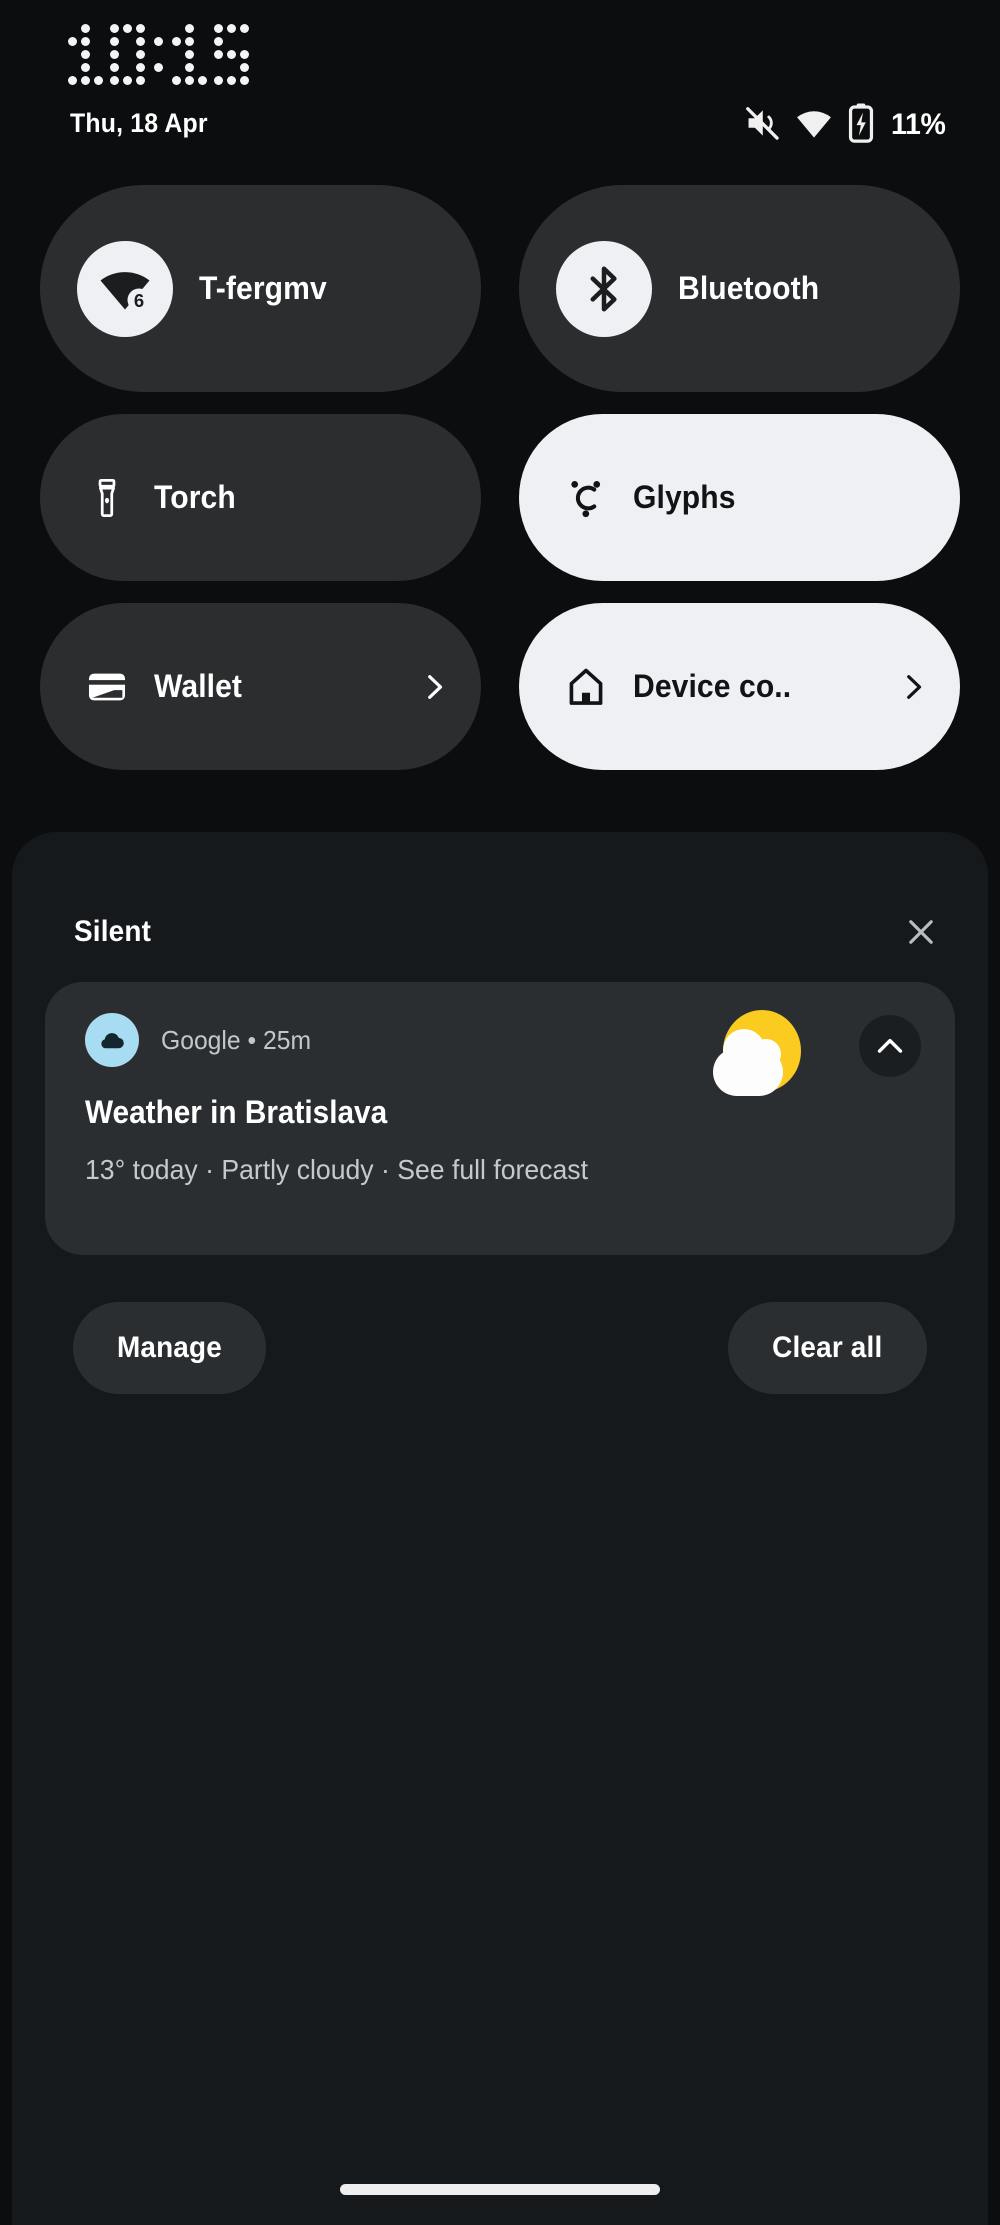 The image size is (1000, 2225). Describe the element at coordinates (198, 686) in the screenshot. I see `qs-tile-label: Wallet` at that location.